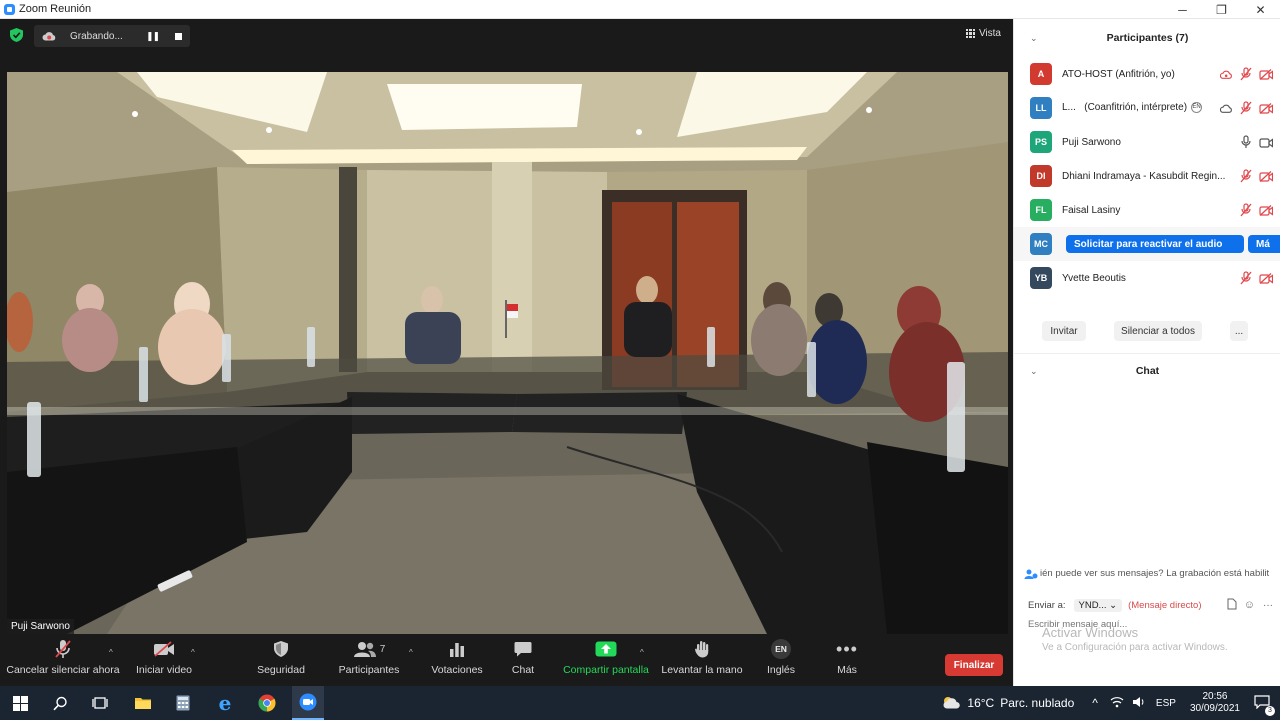 The width and height of the screenshot is (1280, 720). What do you see at coordinates (1147, 38) in the screenshot?
I see `participants-header: ⌄ Participantes (7)` at bounding box center [1147, 38].